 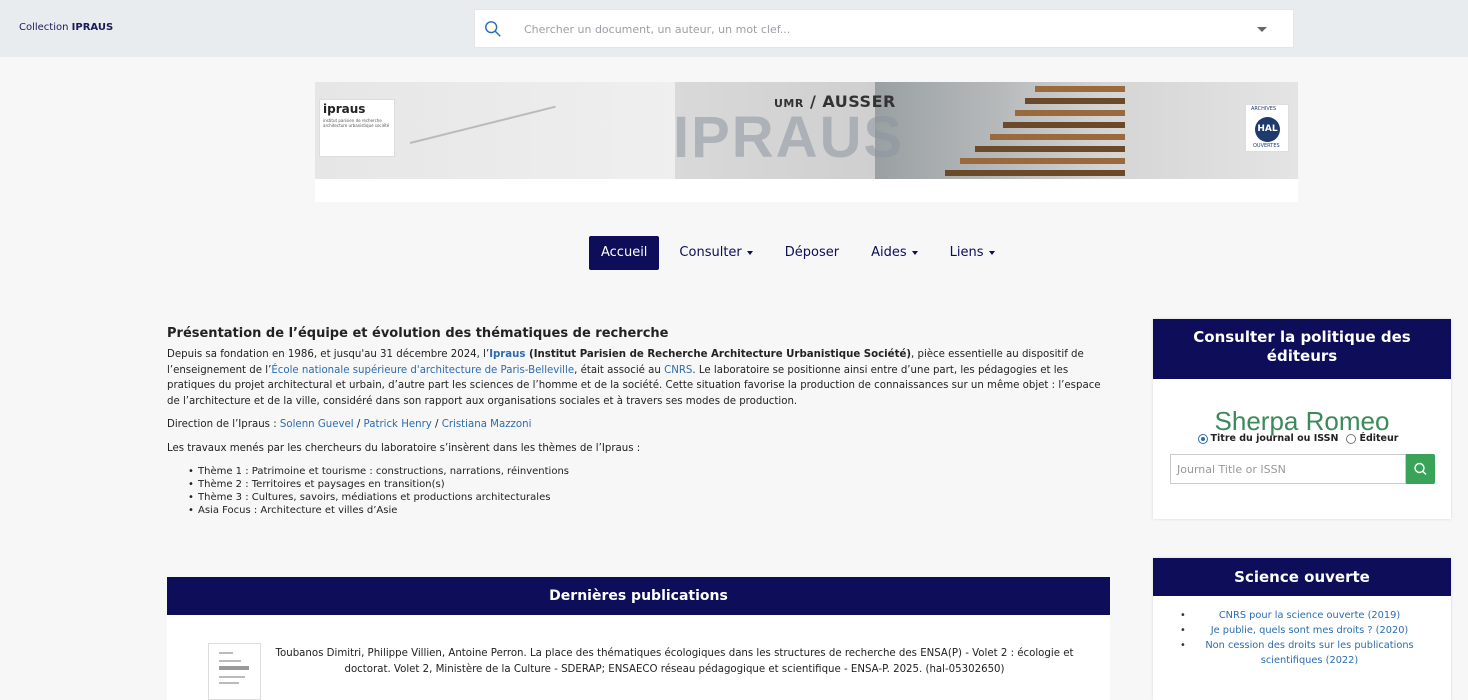 I want to click on banner-title: IPRAUS, so click(x=789, y=137).